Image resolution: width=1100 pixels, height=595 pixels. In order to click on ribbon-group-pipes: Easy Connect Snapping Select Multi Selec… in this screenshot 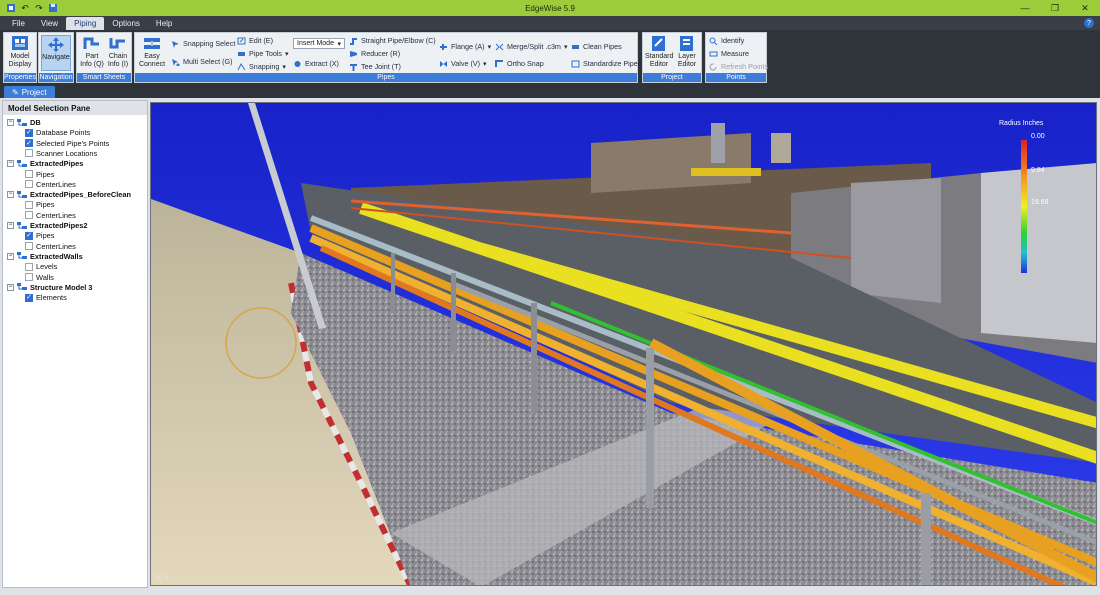, I will do `click(387, 57)`.